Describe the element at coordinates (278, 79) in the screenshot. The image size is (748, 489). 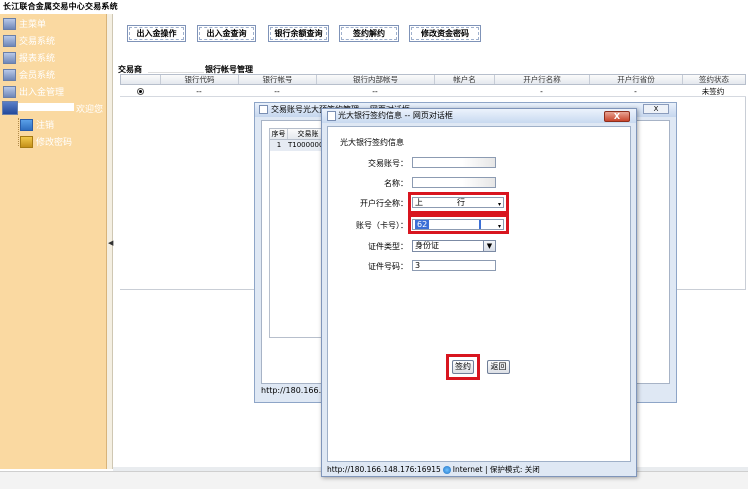
I see `column-header: 银行帐号` at that location.